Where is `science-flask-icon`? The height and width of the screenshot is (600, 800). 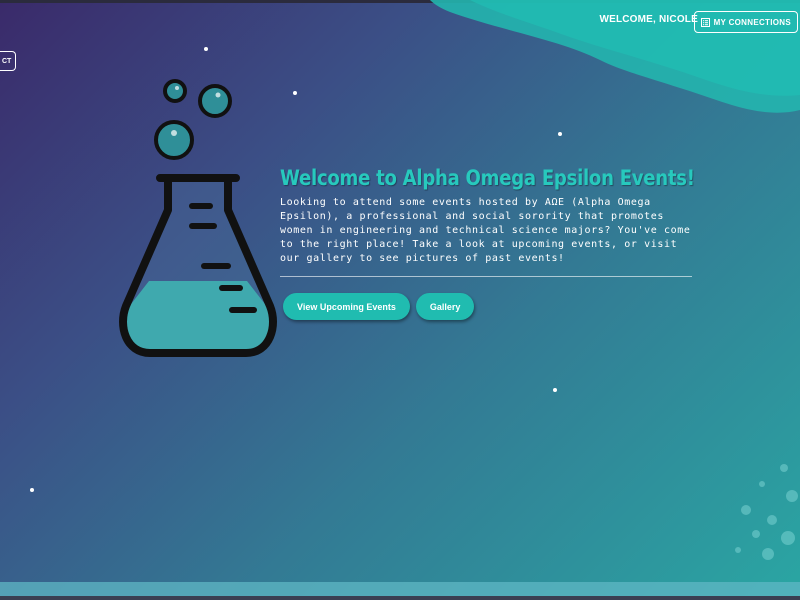
science-flask-icon is located at coordinates (198, 218).